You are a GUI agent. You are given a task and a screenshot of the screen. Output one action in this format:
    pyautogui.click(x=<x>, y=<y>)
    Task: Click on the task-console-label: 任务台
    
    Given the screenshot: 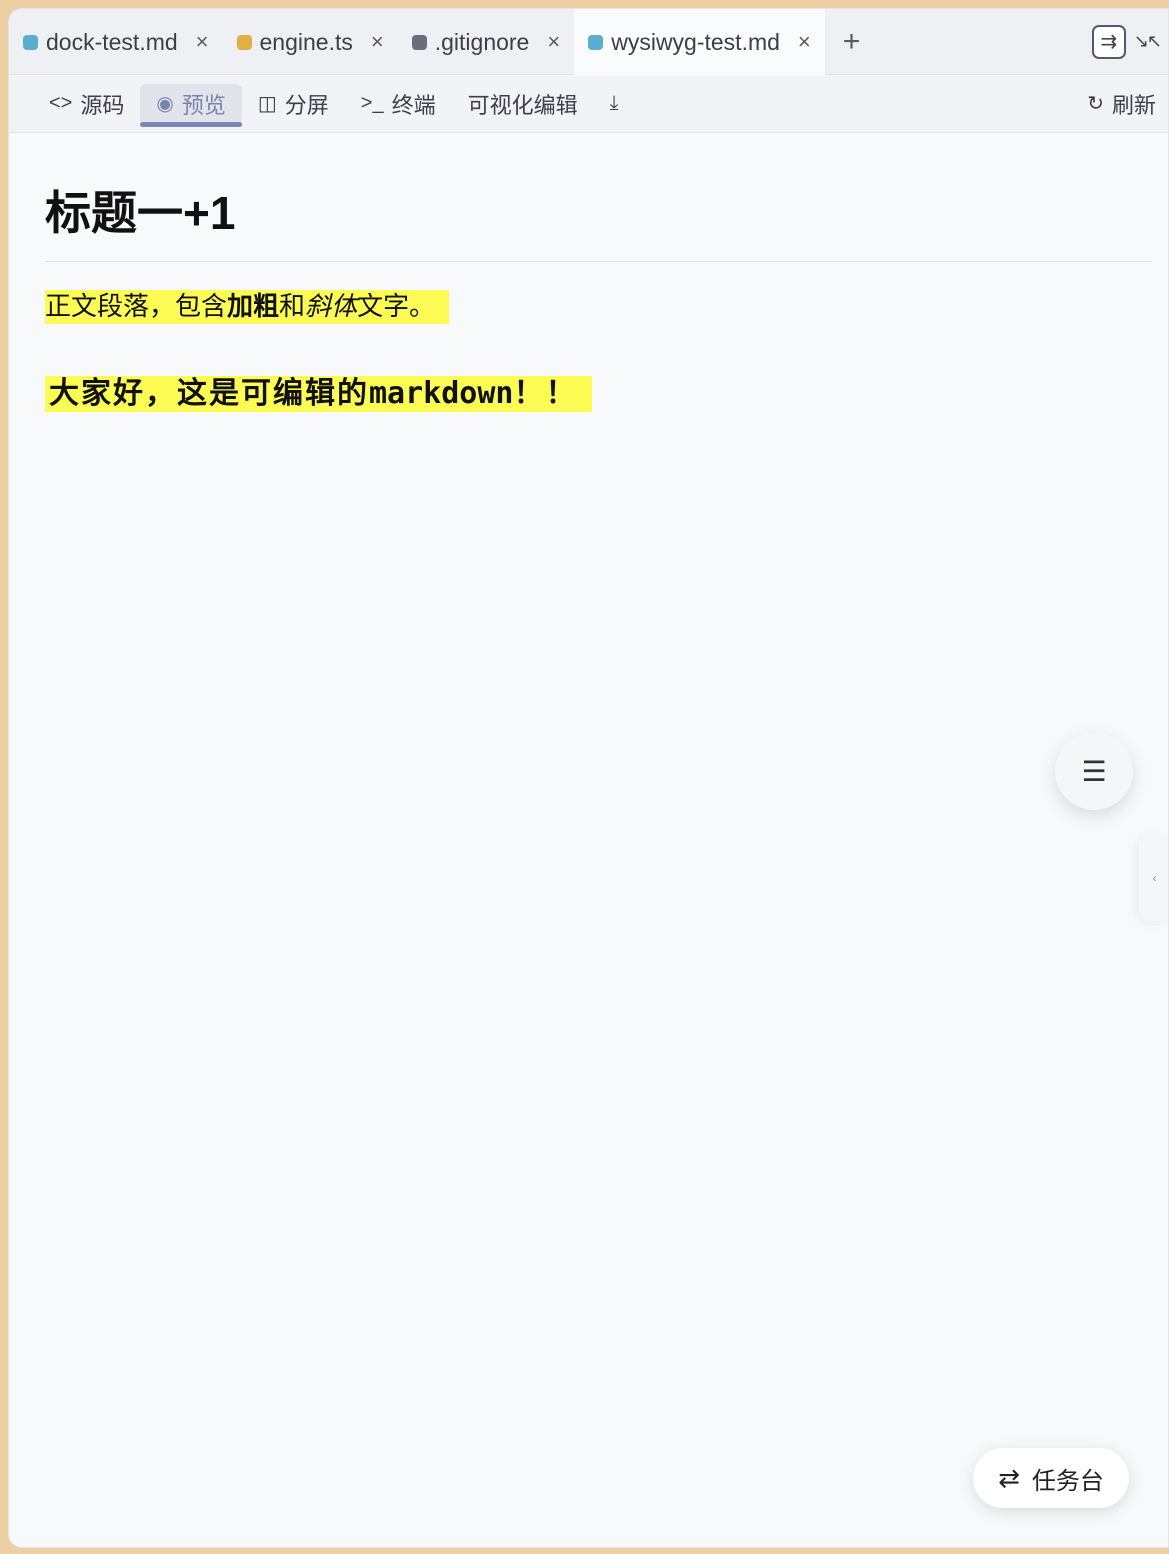 What is the action you would take?
    pyautogui.click(x=1067, y=1481)
    